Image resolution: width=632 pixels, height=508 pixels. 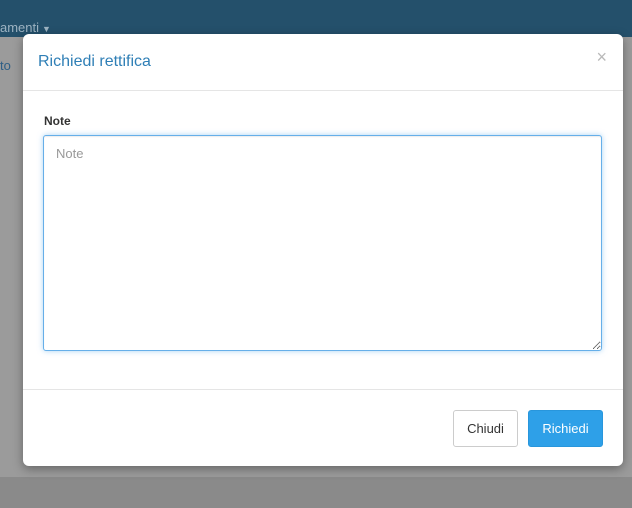 I want to click on modal-title: Richiedi rettifica, so click(x=94, y=61).